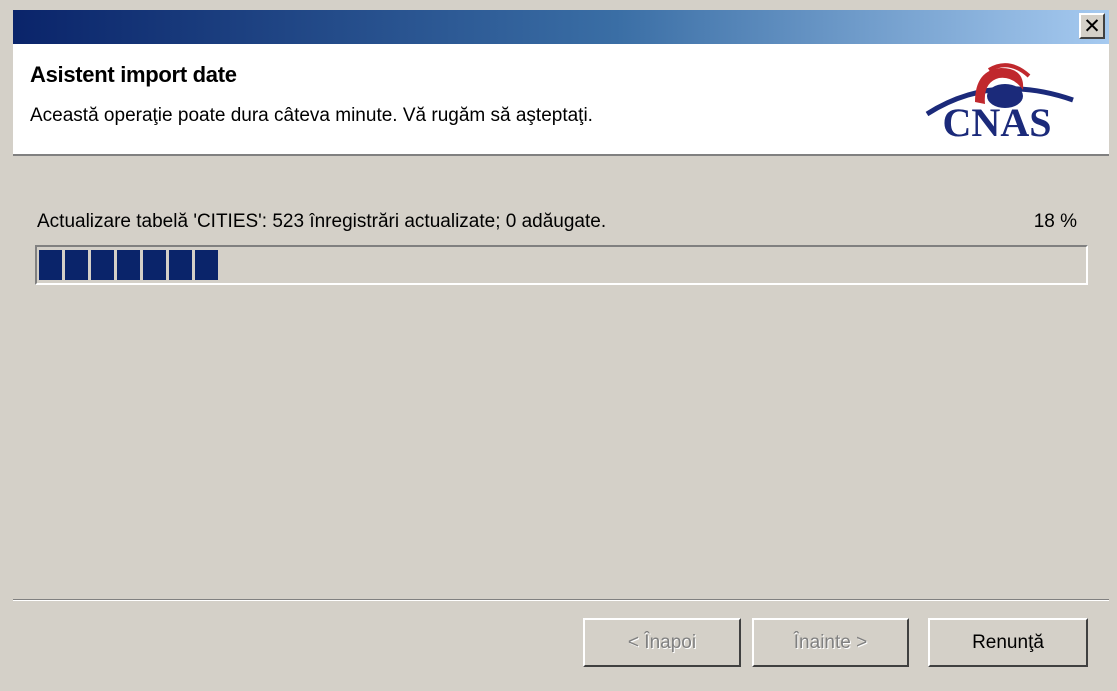  I want to click on logo-text: CNAS, so click(997, 122).